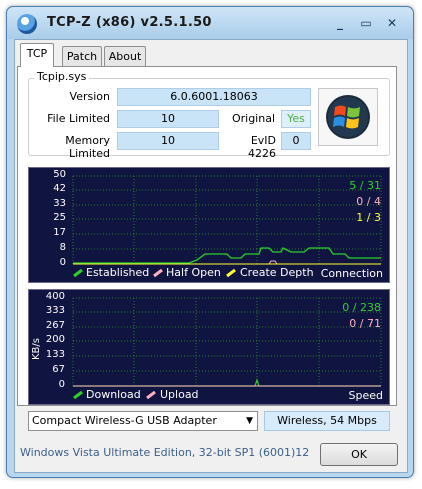 The height and width of the screenshot is (489, 422). What do you see at coordinates (129, 22) in the screenshot?
I see `window-title: TCP-Z (x86) v2.5.1.50` at bounding box center [129, 22].